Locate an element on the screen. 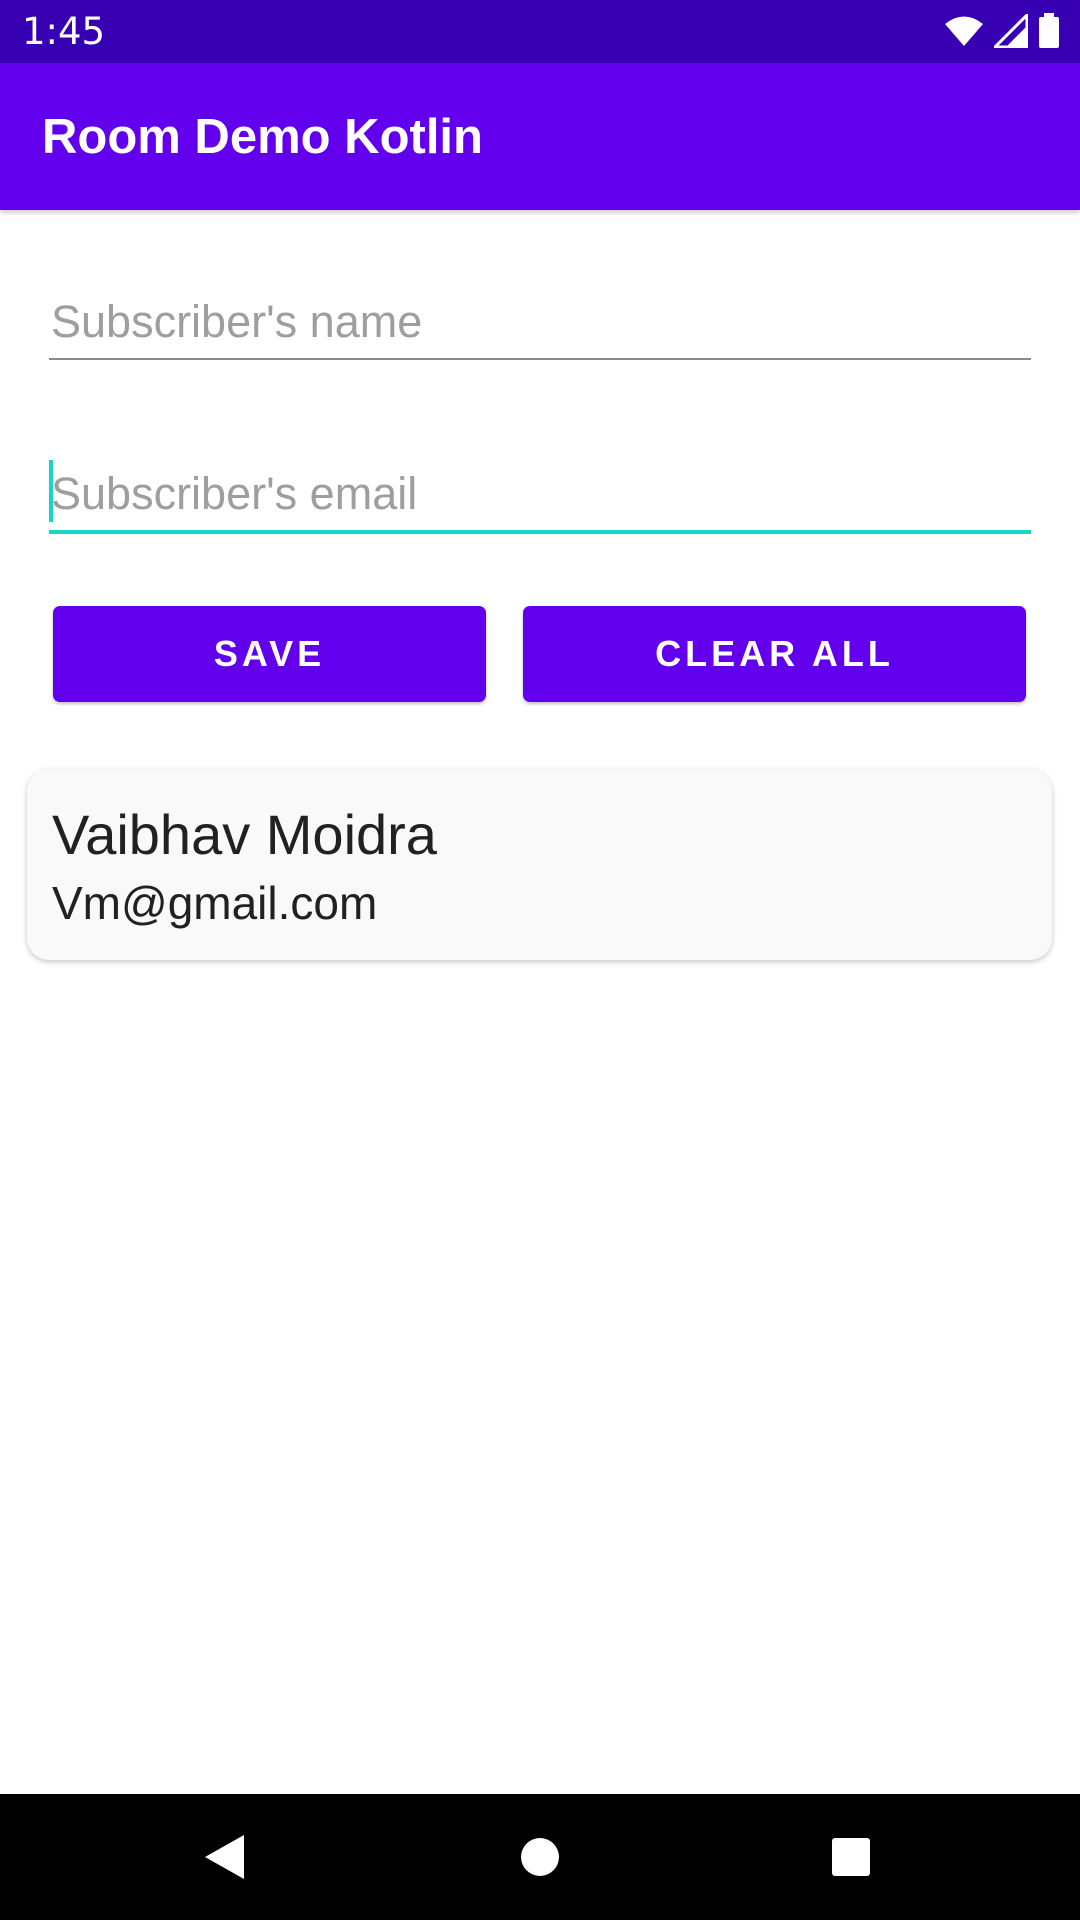 The width and height of the screenshot is (1080, 1920). subscriber-name-input is located at coordinates (540, 322).